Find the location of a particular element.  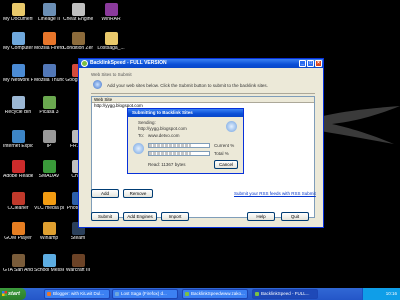

dialog-titlebar: Submitting to Backlink Sites is located at coordinates (185, 113).